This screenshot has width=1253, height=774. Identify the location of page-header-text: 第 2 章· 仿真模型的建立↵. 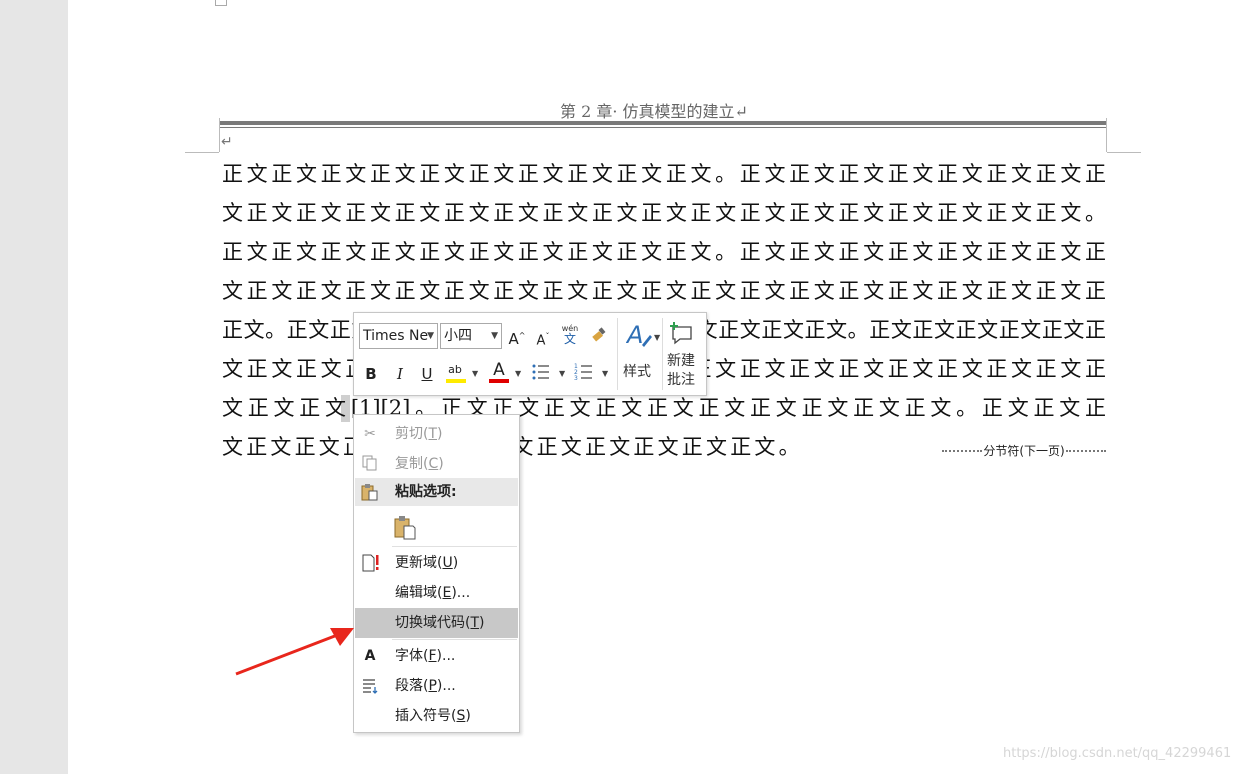
(654, 110).